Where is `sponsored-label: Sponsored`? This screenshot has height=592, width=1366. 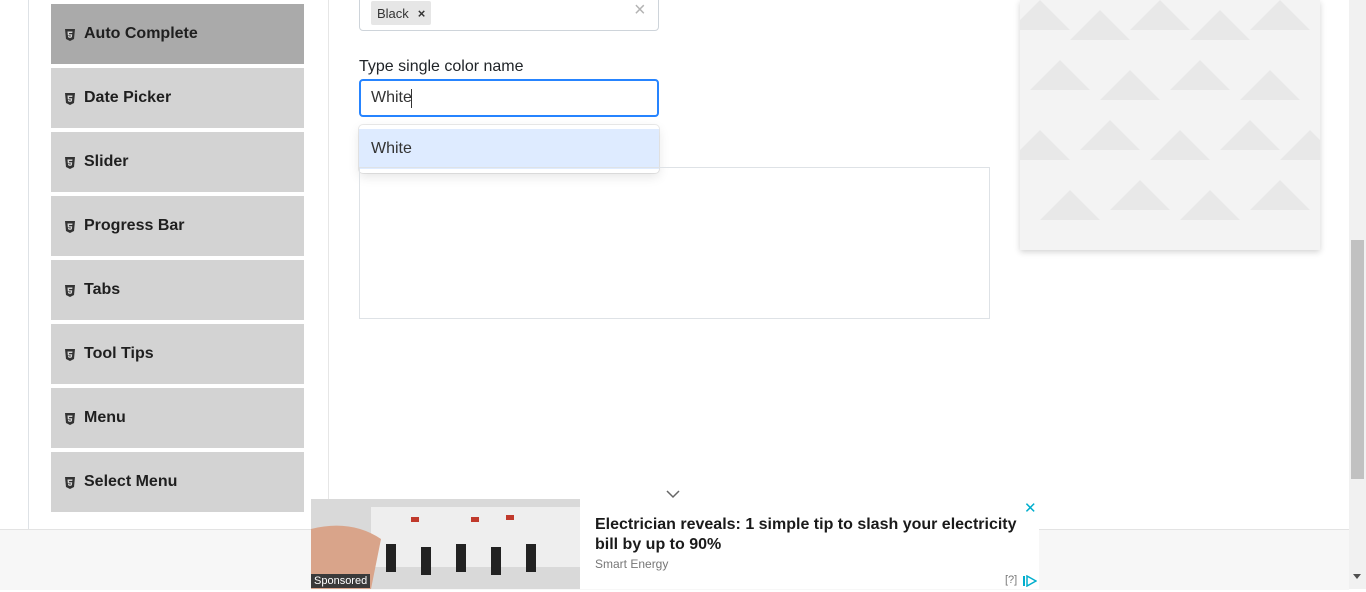 sponsored-label: Sponsored is located at coordinates (341, 581).